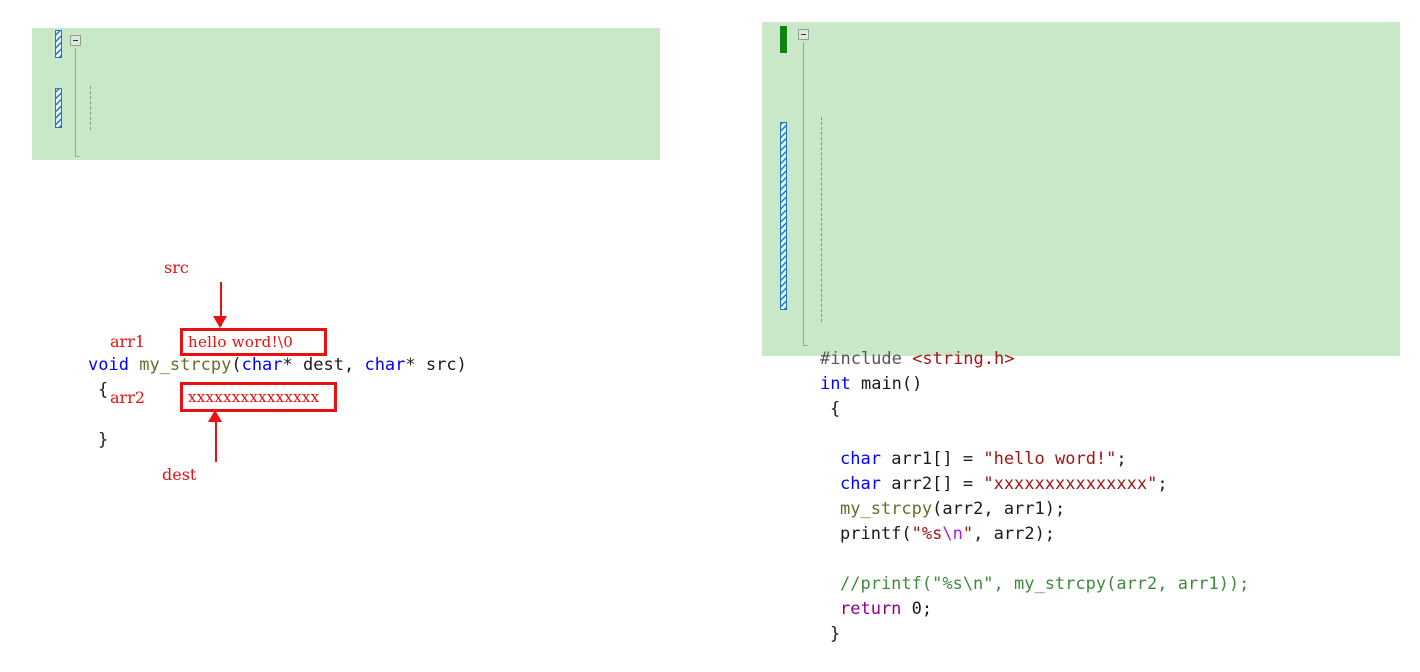 The width and height of the screenshot is (1420, 672). What do you see at coordinates (128, 341) in the screenshot?
I see `arr1-label: arr1` at bounding box center [128, 341].